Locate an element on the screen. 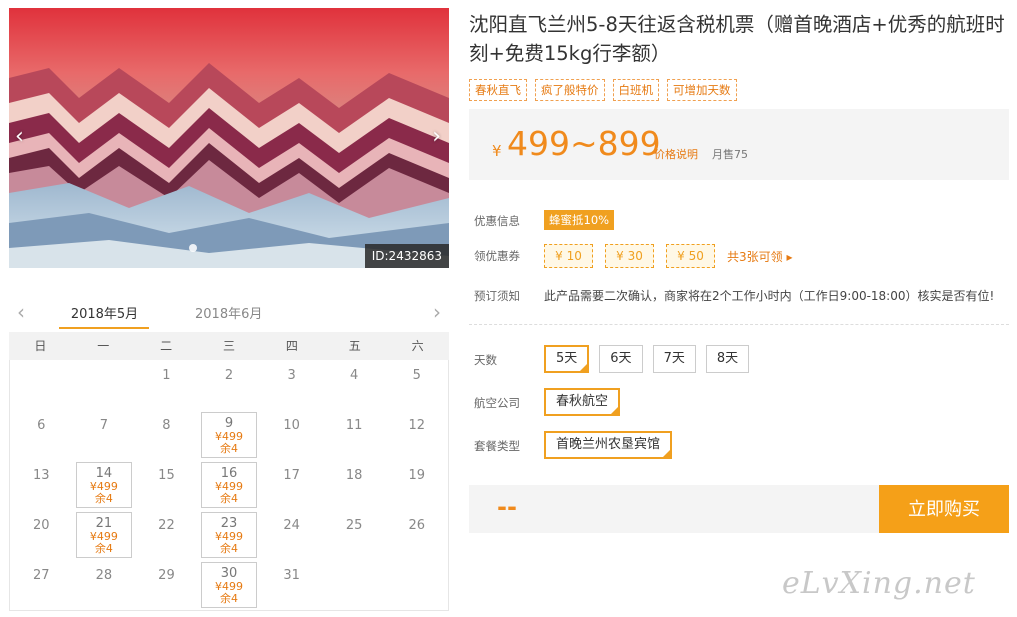 The width and height of the screenshot is (1017, 617). calendar-day-number: 19 is located at coordinates (417, 475).